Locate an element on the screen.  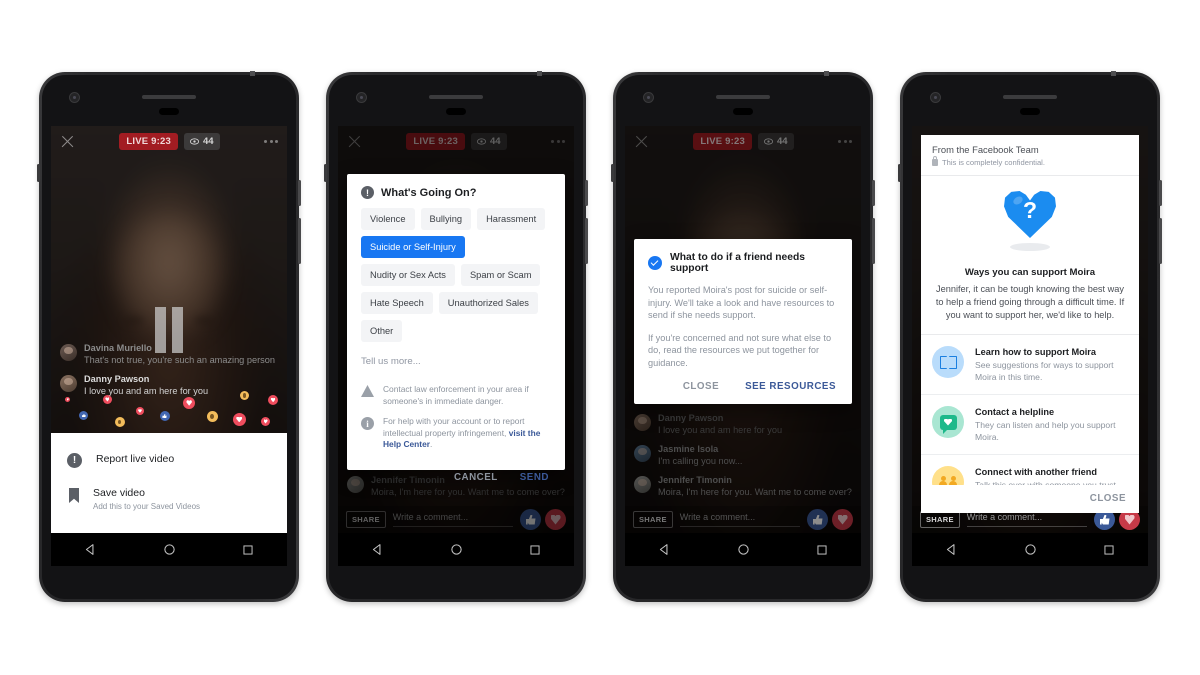
chip-spam-or-scam: Spam or Scam is located at coordinates (500, 275).